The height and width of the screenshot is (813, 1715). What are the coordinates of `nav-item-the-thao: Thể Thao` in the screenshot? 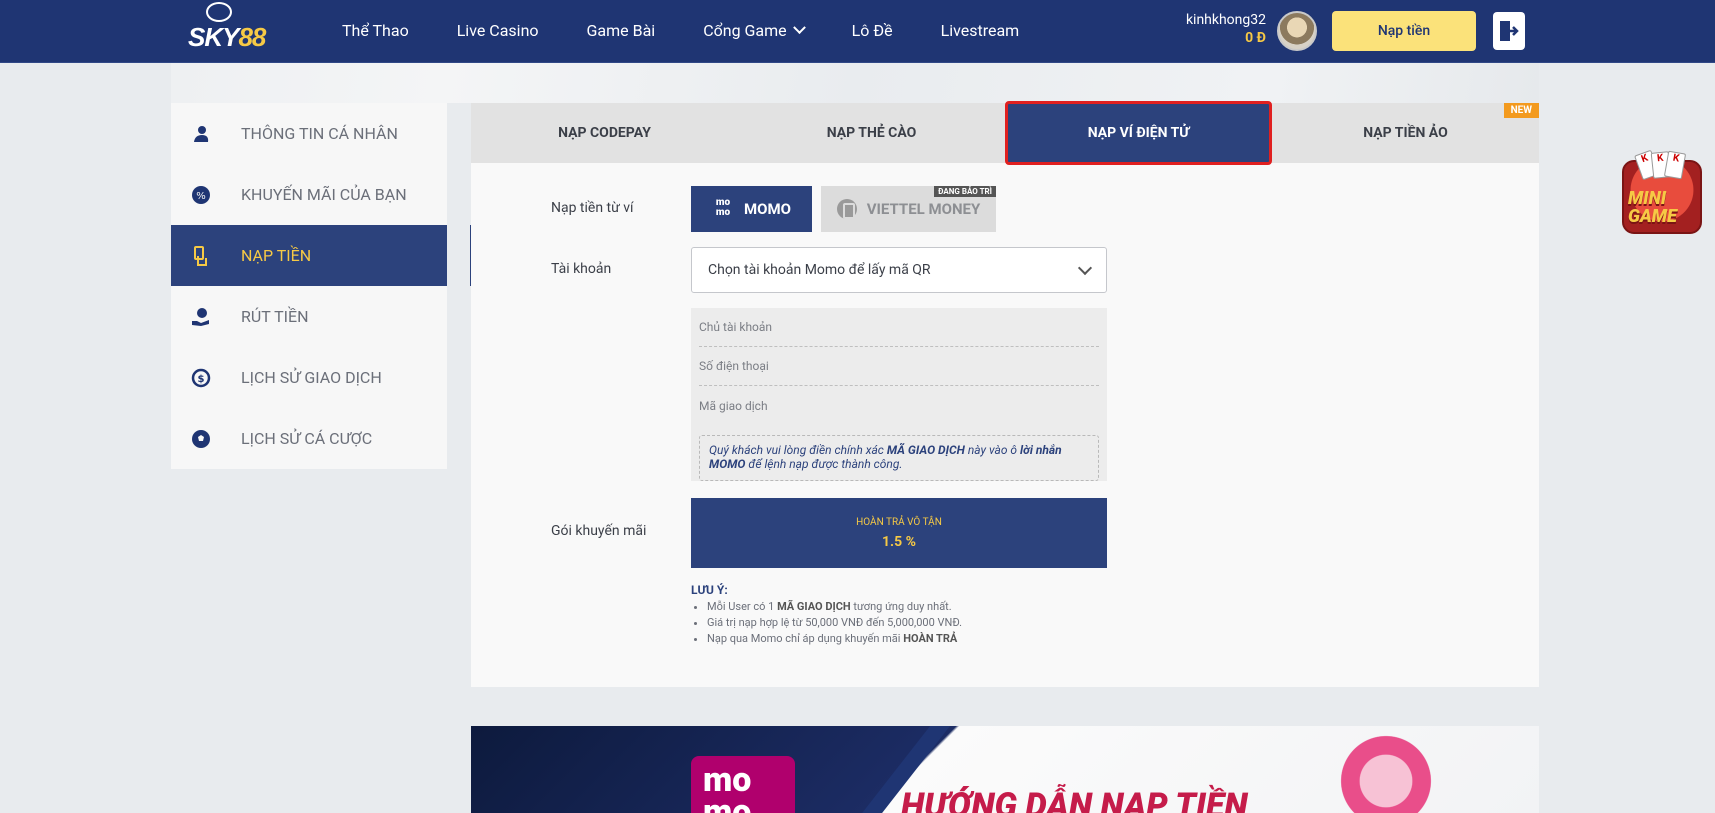 It's located at (375, 30).